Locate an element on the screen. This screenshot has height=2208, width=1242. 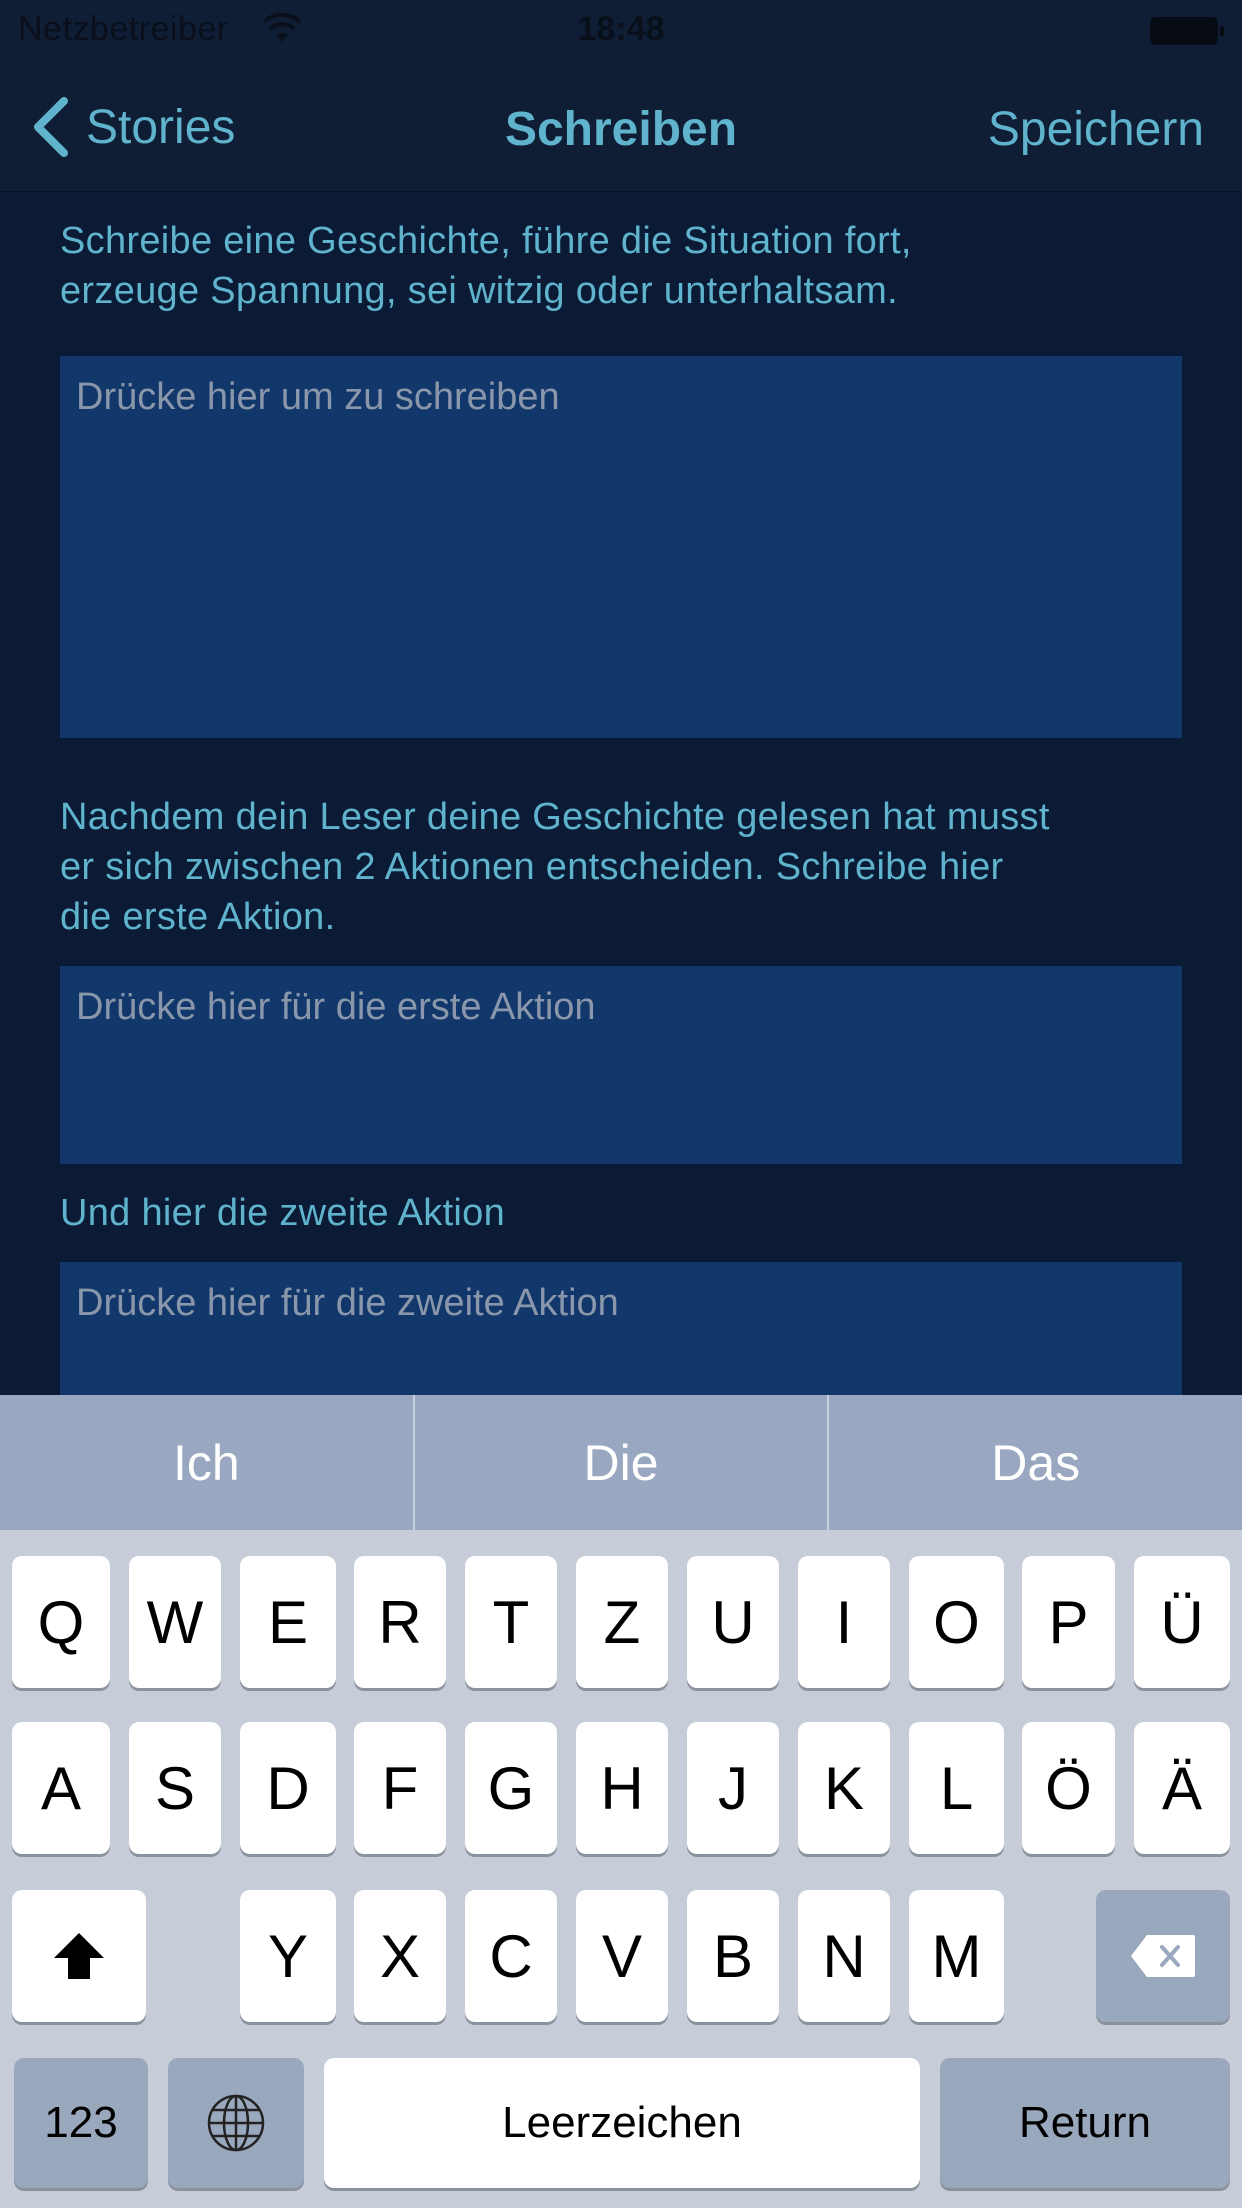
key: A is located at coordinates (61, 1788).